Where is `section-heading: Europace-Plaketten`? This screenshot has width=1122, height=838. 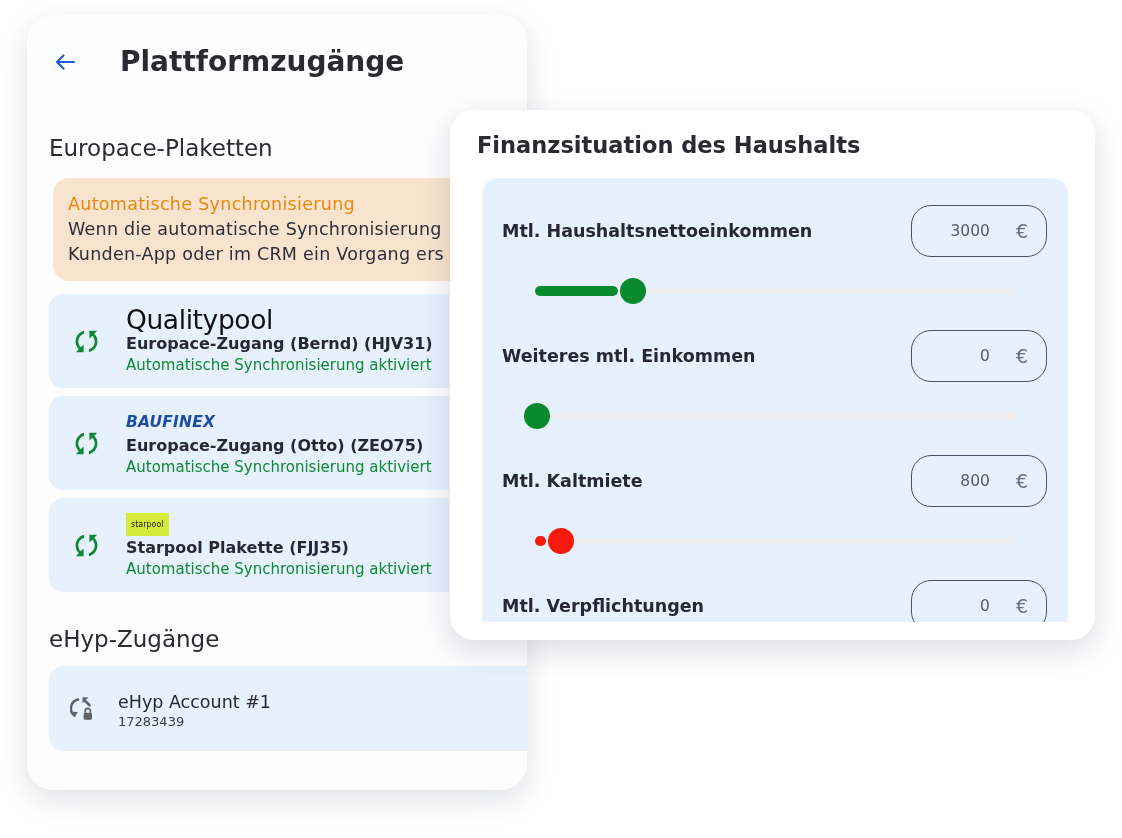
section-heading: Europace-Plaketten is located at coordinates (161, 148).